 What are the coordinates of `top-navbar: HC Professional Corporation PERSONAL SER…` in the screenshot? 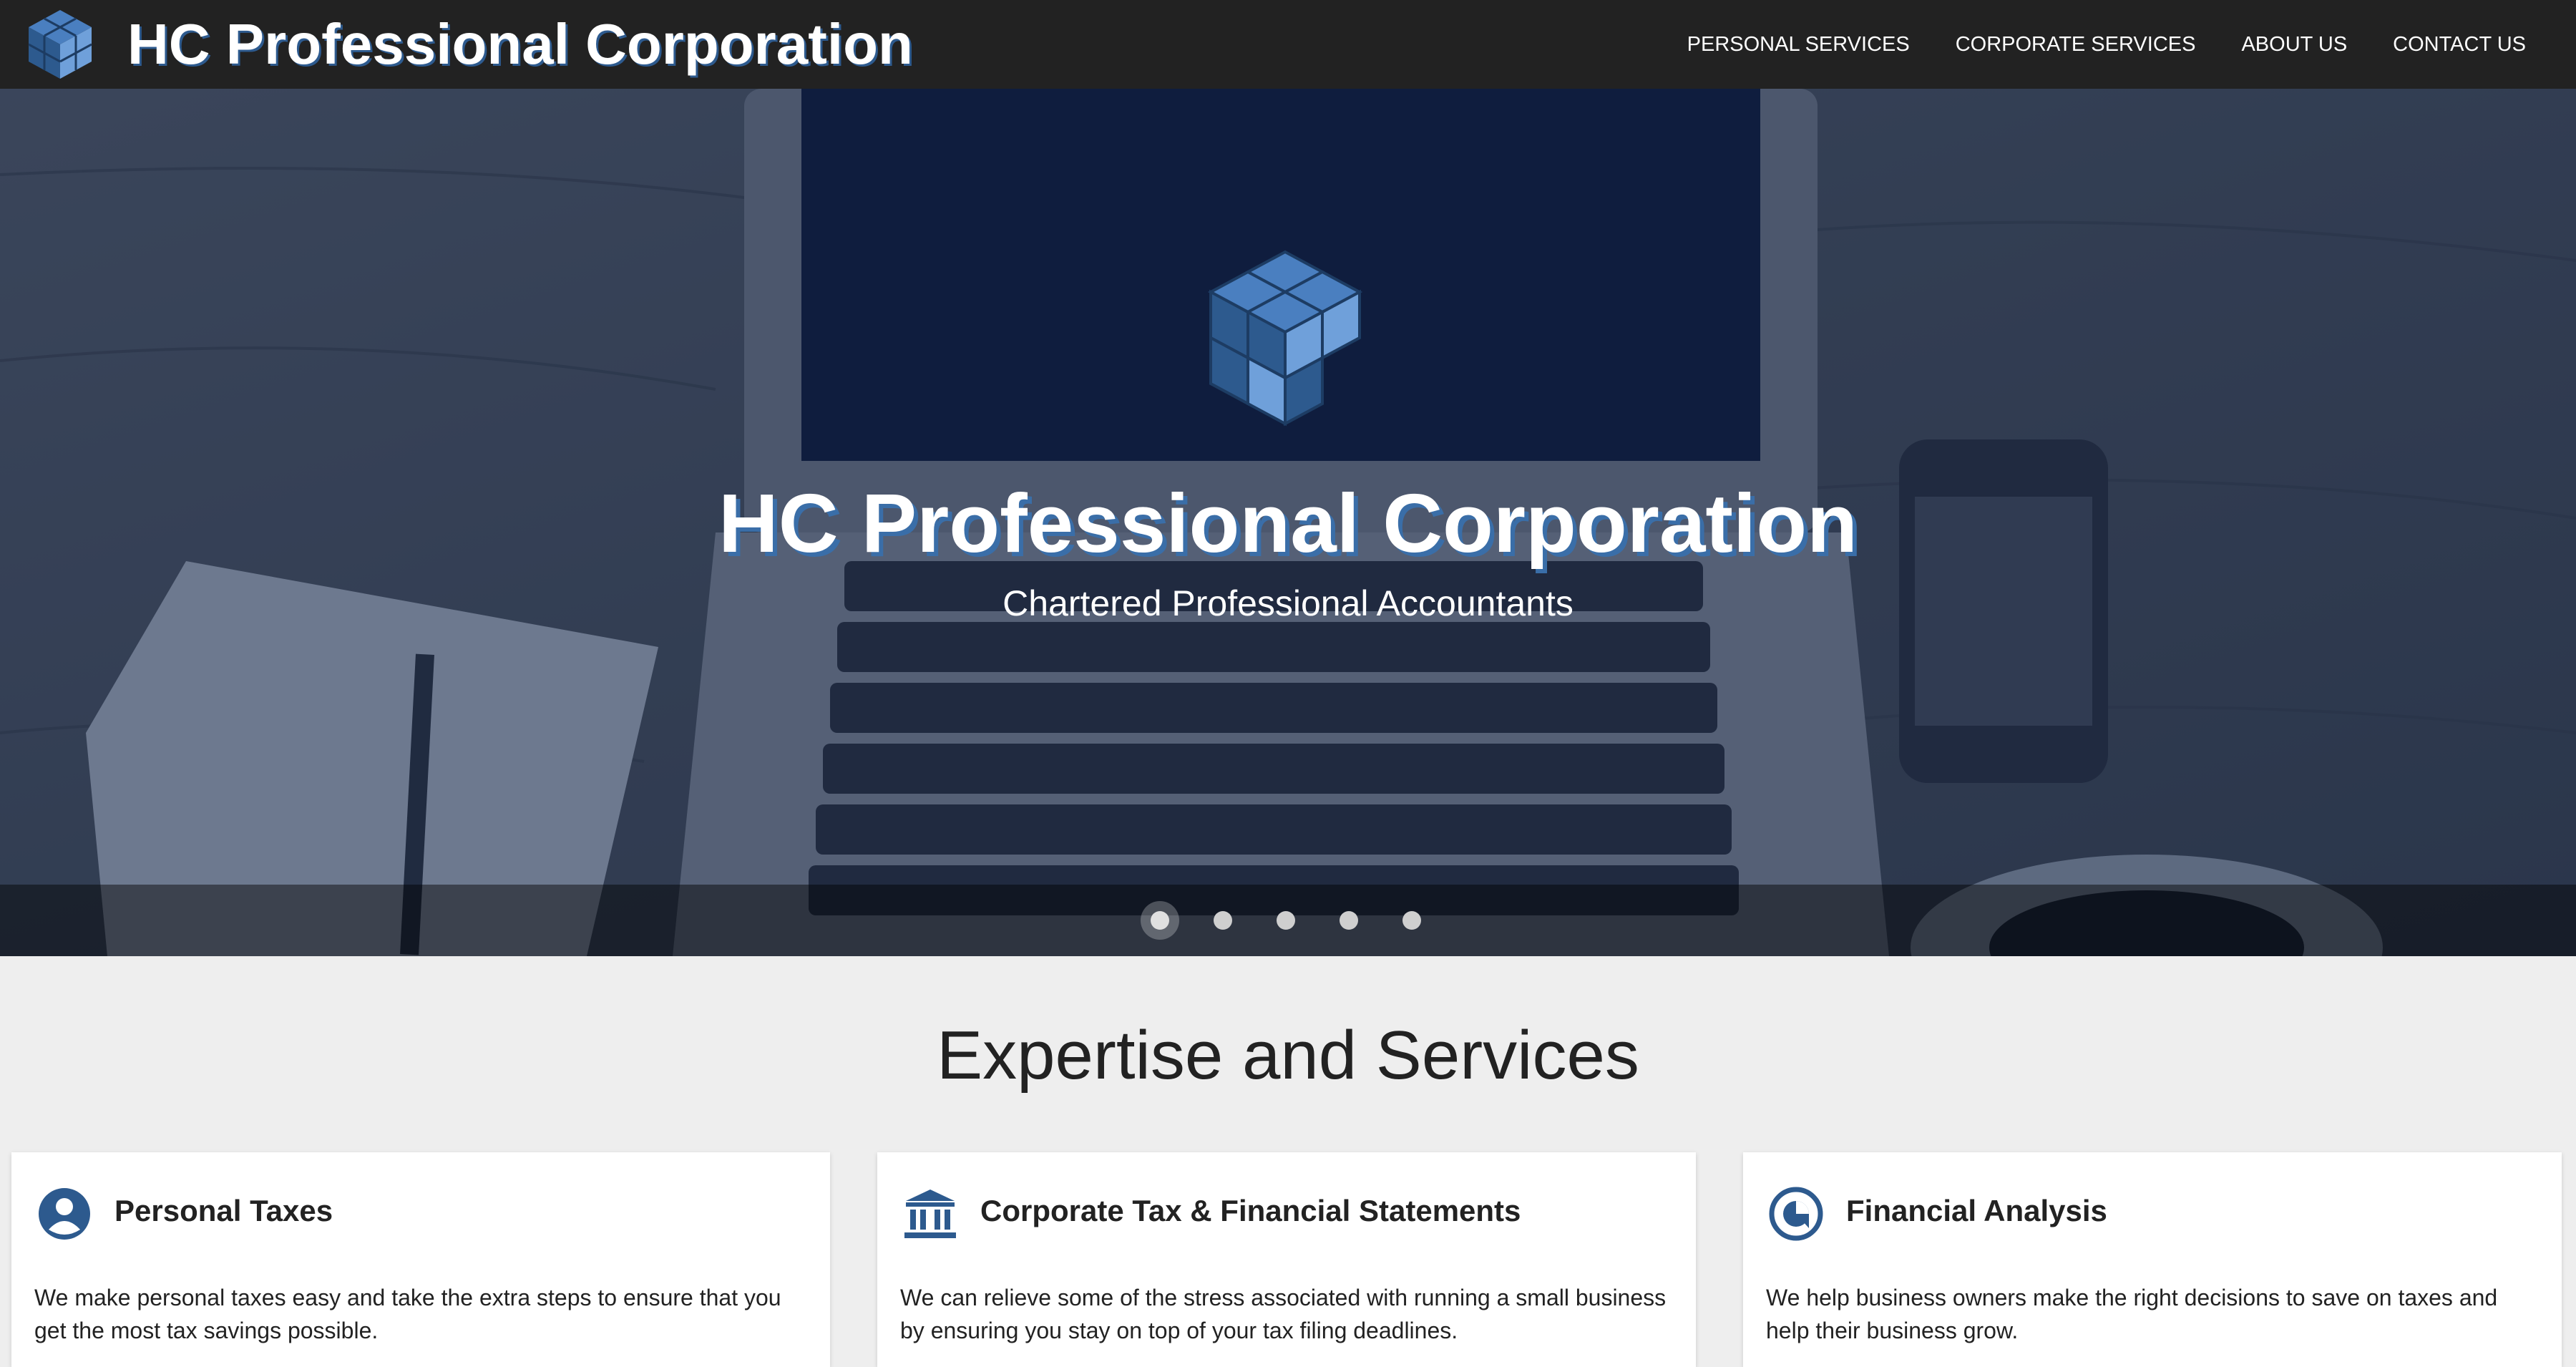 It's located at (1288, 44).